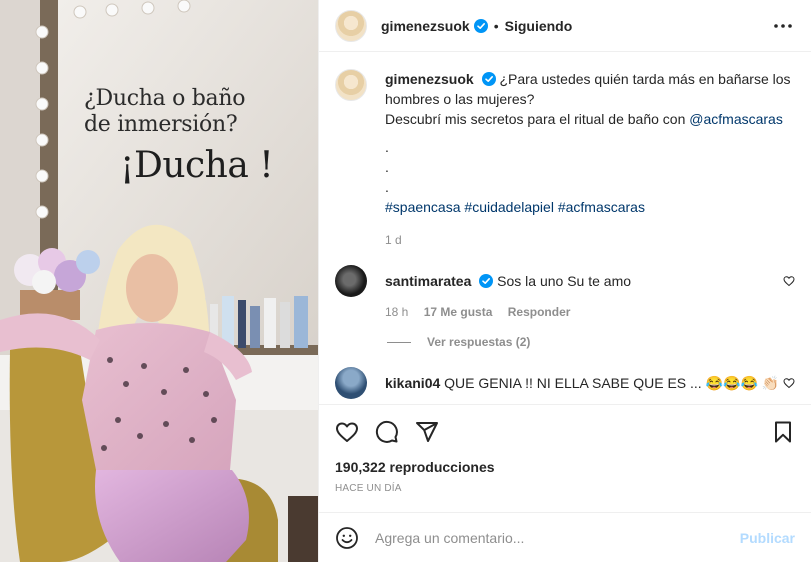 The width and height of the screenshot is (811, 562). What do you see at coordinates (590, 240) in the screenshot?
I see `caption-time: 1 d` at bounding box center [590, 240].